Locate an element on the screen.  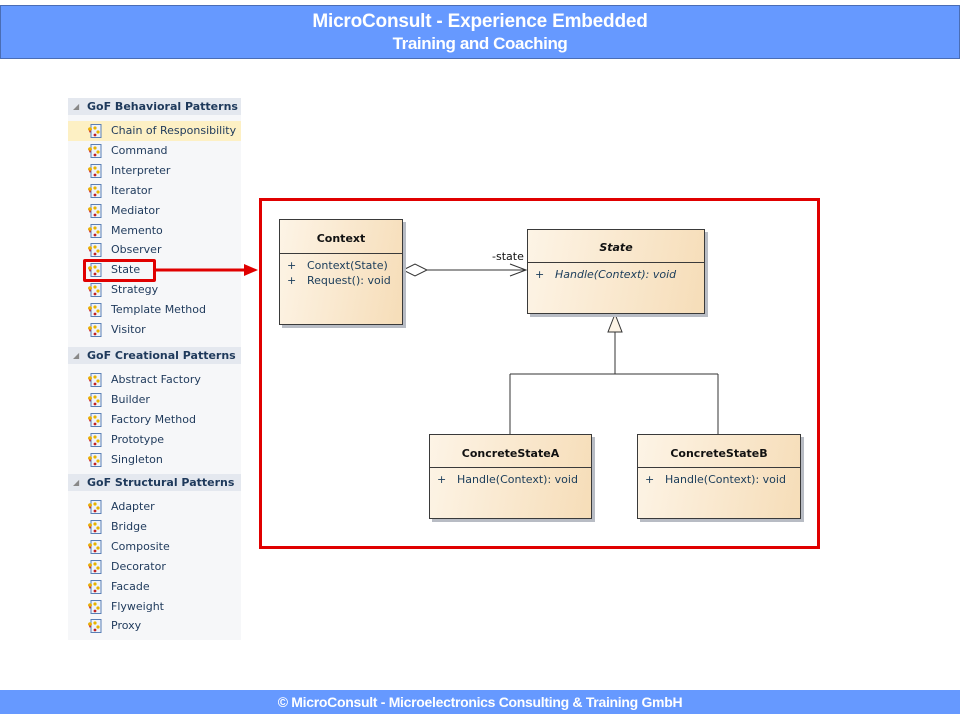
header-subtitle: Training and Coaching is located at coordinates (480, 43).